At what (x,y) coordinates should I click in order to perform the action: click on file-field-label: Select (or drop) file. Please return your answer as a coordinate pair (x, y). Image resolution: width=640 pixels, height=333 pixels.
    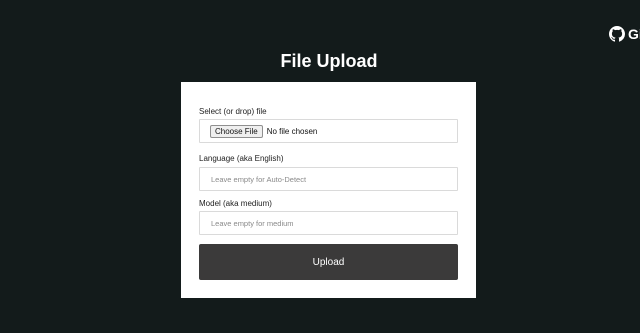
    Looking at the image, I should click on (233, 111).